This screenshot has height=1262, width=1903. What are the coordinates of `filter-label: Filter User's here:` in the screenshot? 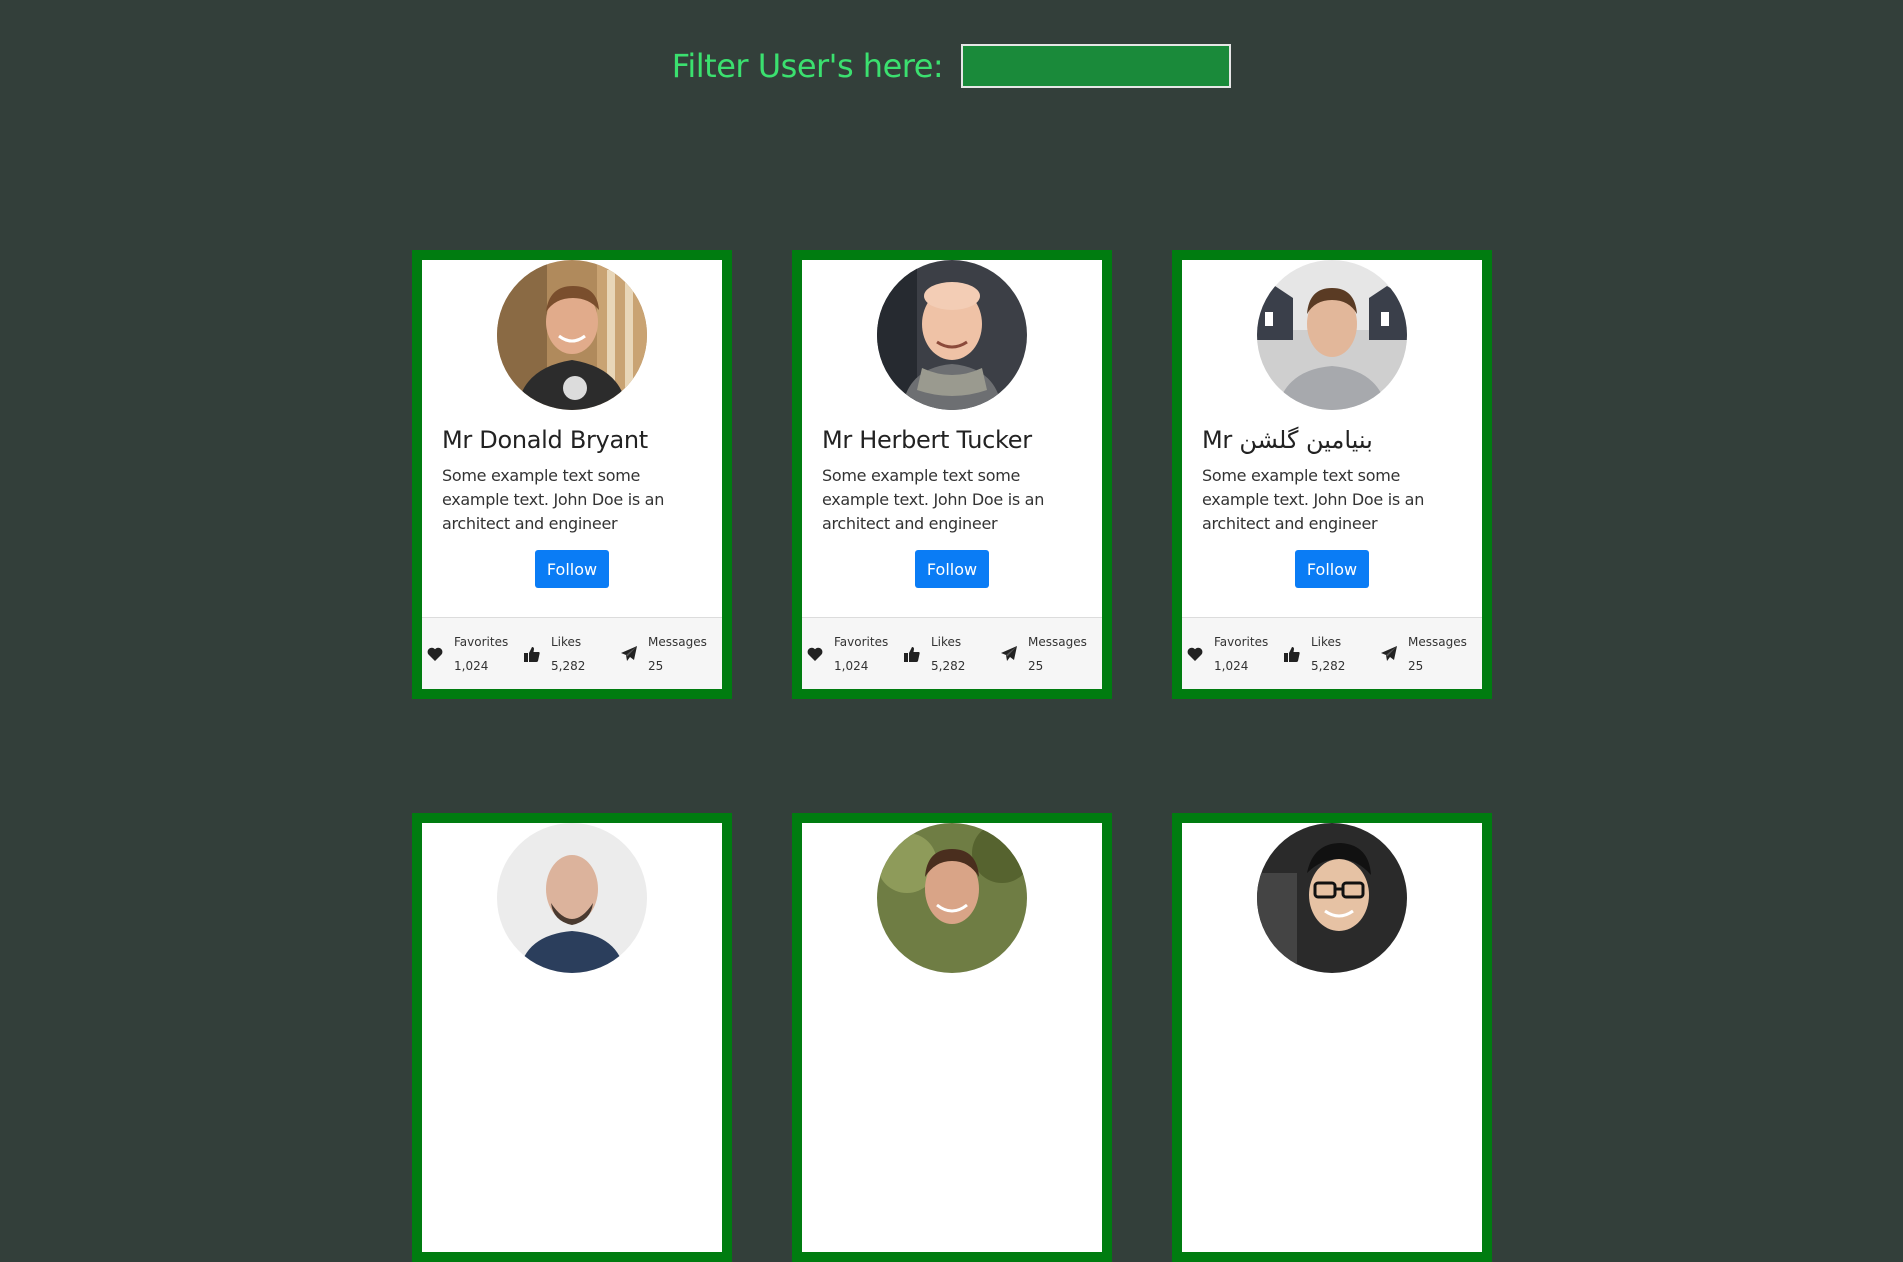 It's located at (807, 66).